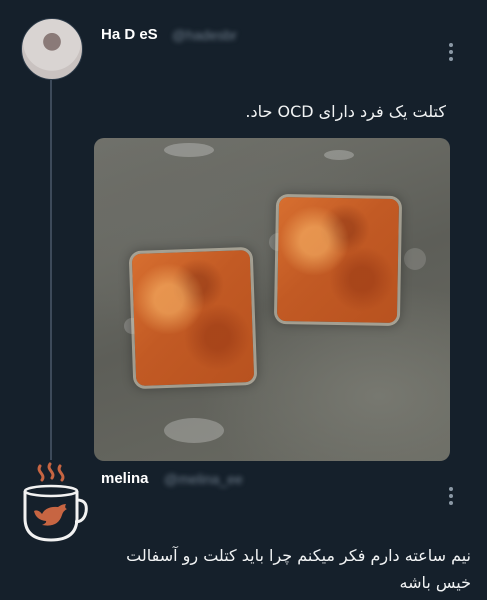 The image size is (487, 600). Describe the element at coordinates (129, 34) in the screenshot. I see `display-name: Ha D eS` at that location.